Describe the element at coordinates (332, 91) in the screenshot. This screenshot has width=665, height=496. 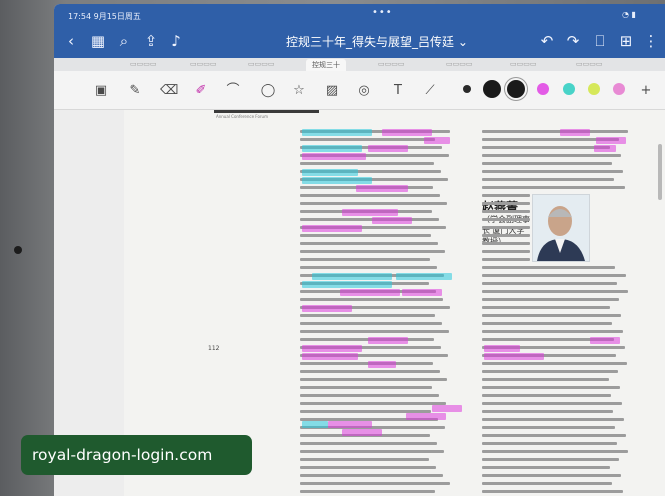
I see `image-icon: ▨` at that location.